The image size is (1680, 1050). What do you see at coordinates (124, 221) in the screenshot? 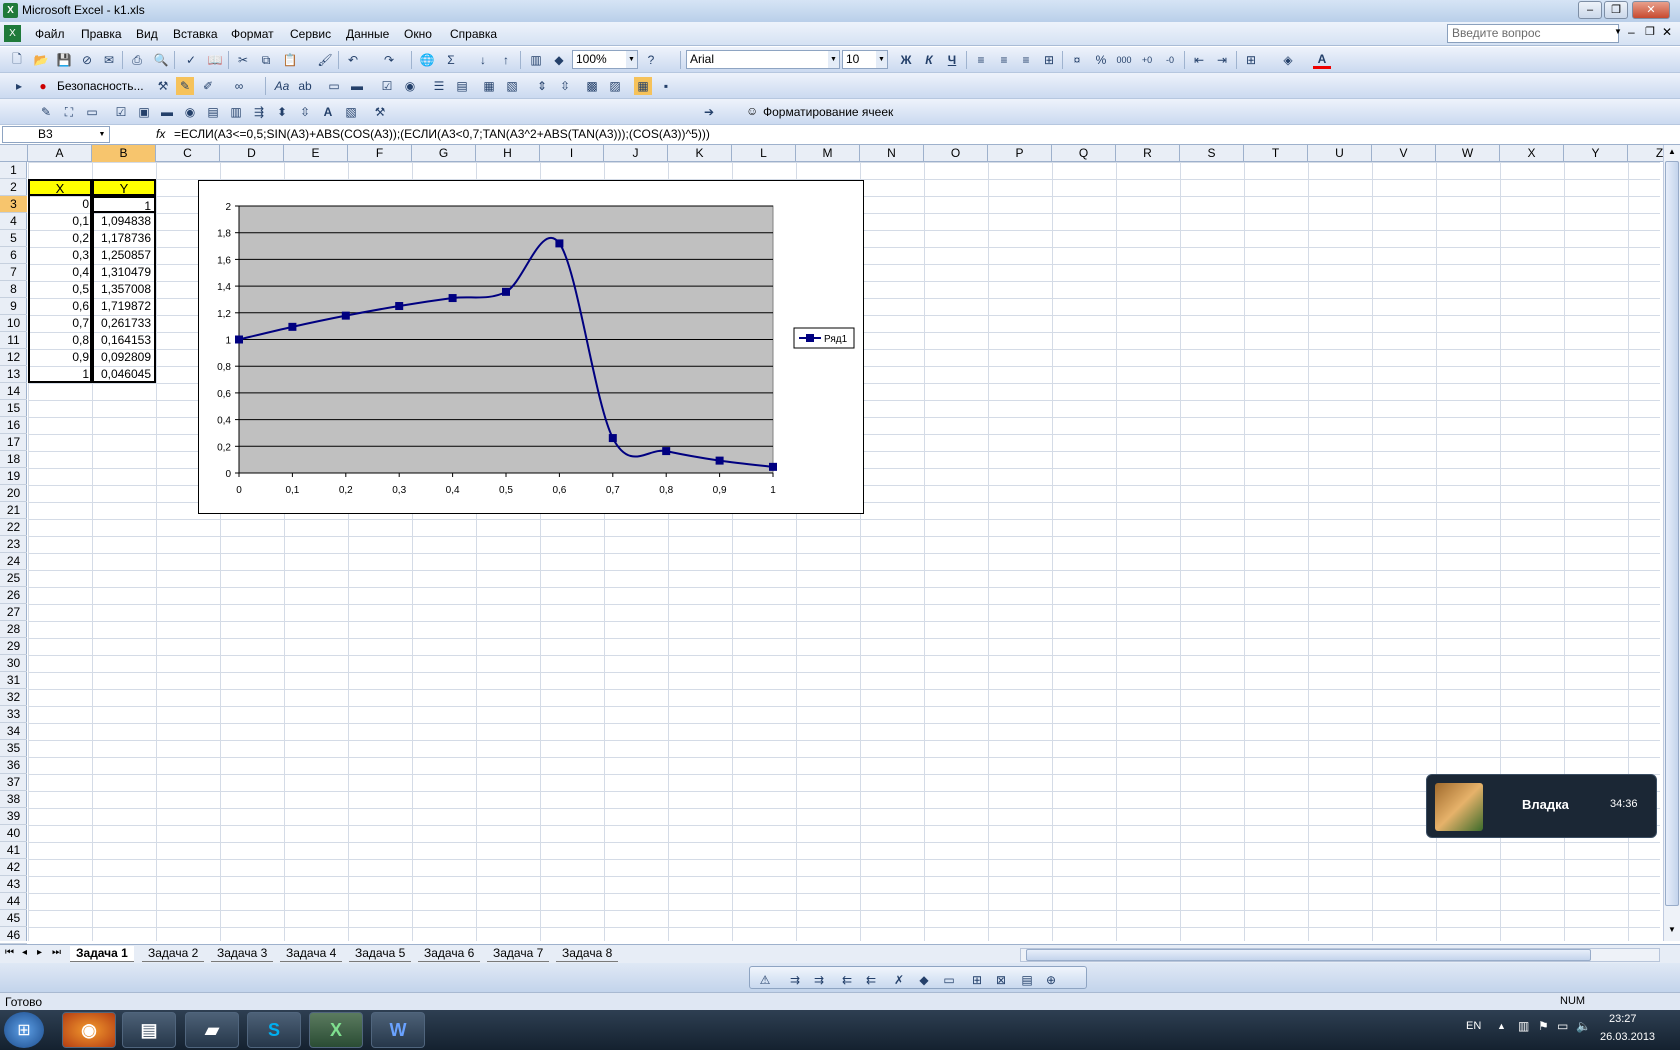
I see `cell-y: 1,094838` at bounding box center [124, 221].